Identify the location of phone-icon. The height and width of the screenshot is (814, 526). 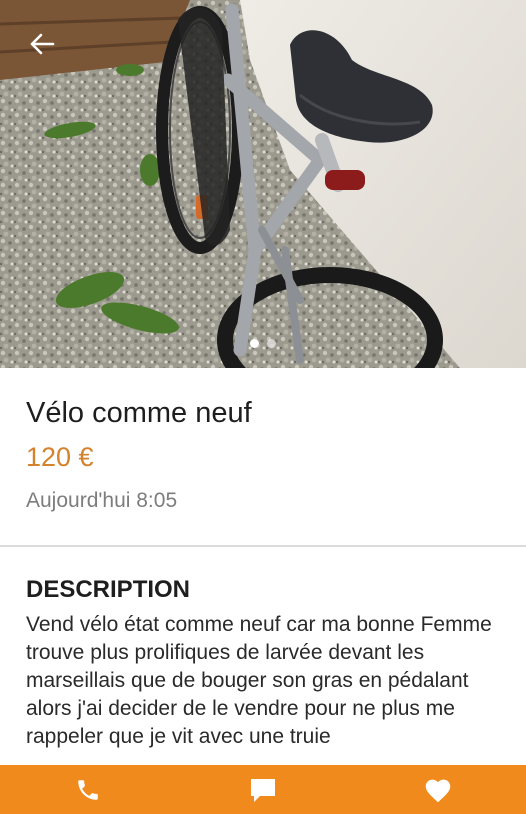
(87, 789).